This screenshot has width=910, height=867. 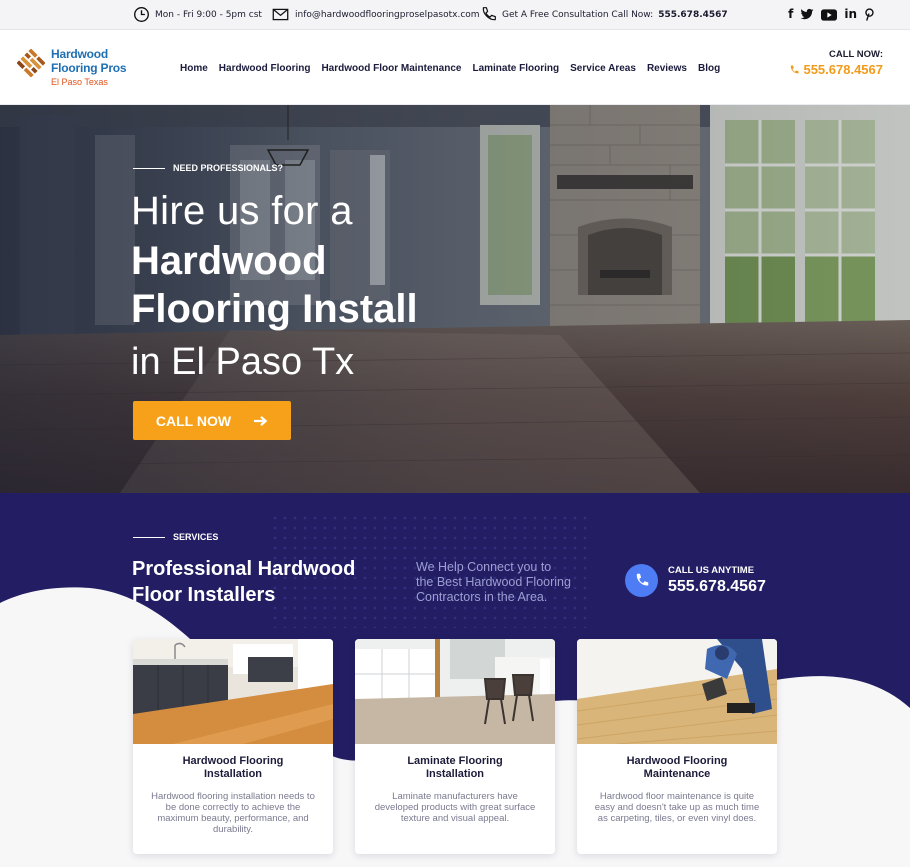 What do you see at coordinates (193, 420) in the screenshot?
I see `cta-label: CALL NOW` at bounding box center [193, 420].